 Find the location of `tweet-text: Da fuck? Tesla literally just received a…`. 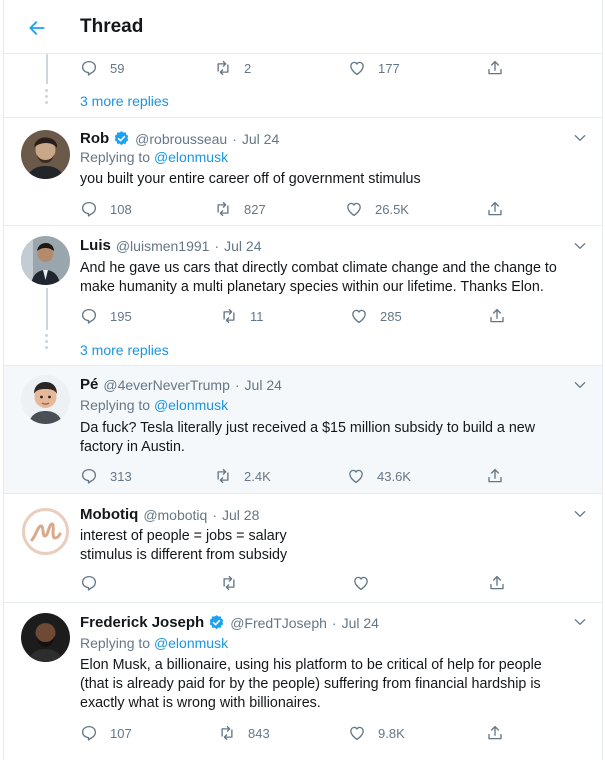

tweet-text: Da fuck? Tesla literally just received a… is located at coordinates (308, 437).